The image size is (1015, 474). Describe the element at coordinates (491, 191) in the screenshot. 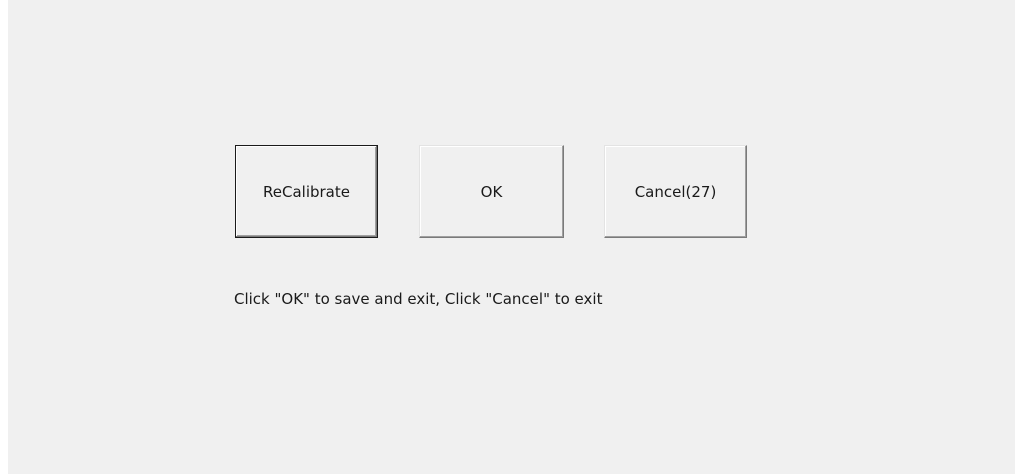

I see `ok-button: OK` at that location.